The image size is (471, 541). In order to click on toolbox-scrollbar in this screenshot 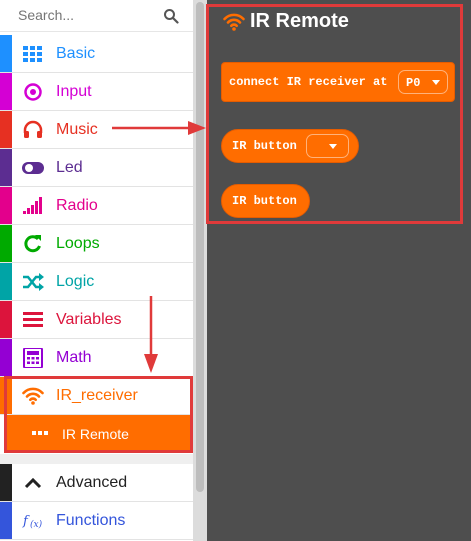, I will do `click(200, 270)`.